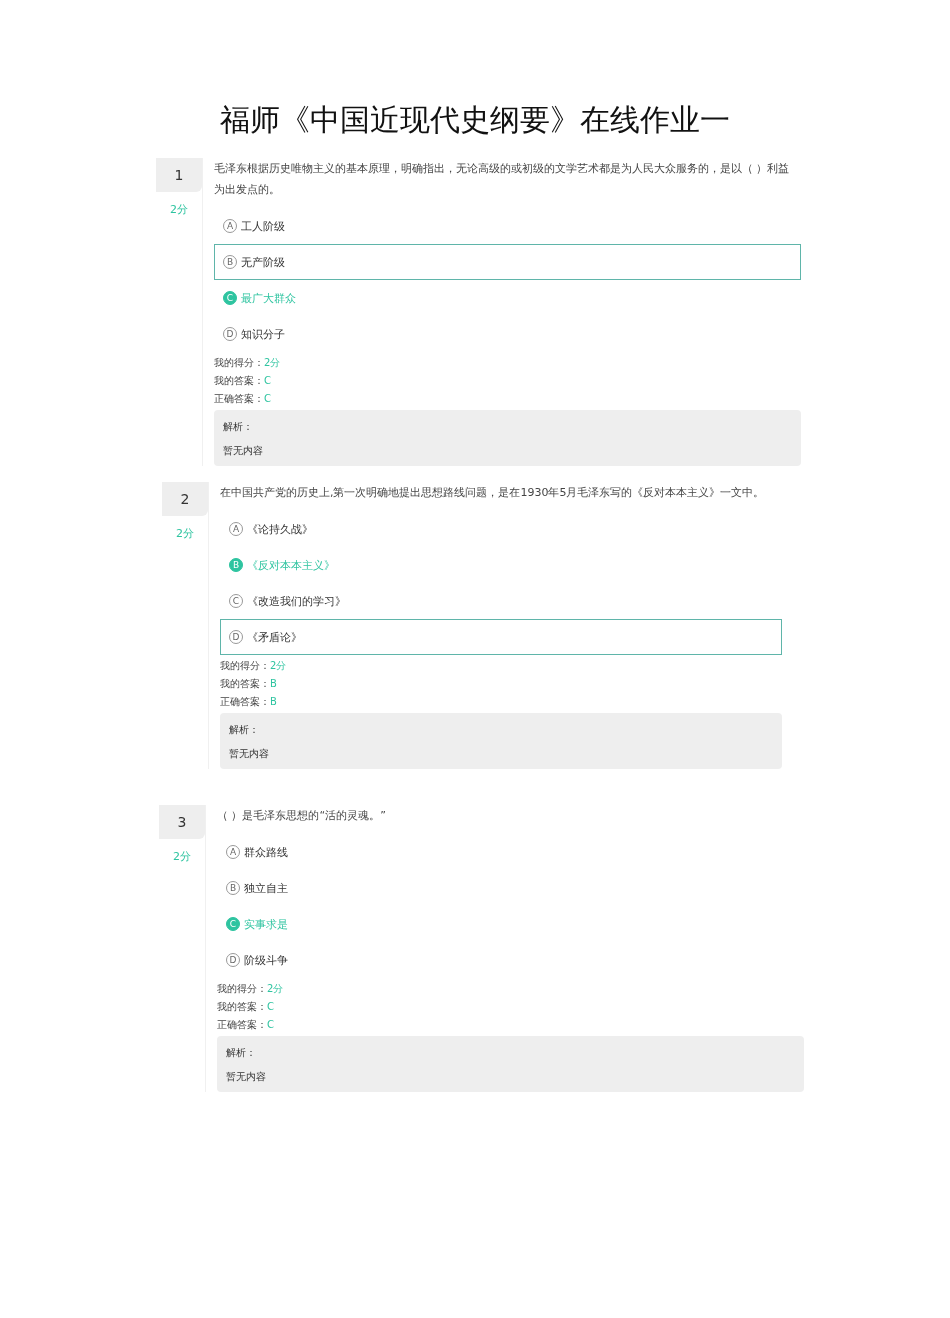  What do you see at coordinates (510, 960) in the screenshot?
I see `answer-option: D 阶级斗争` at bounding box center [510, 960].